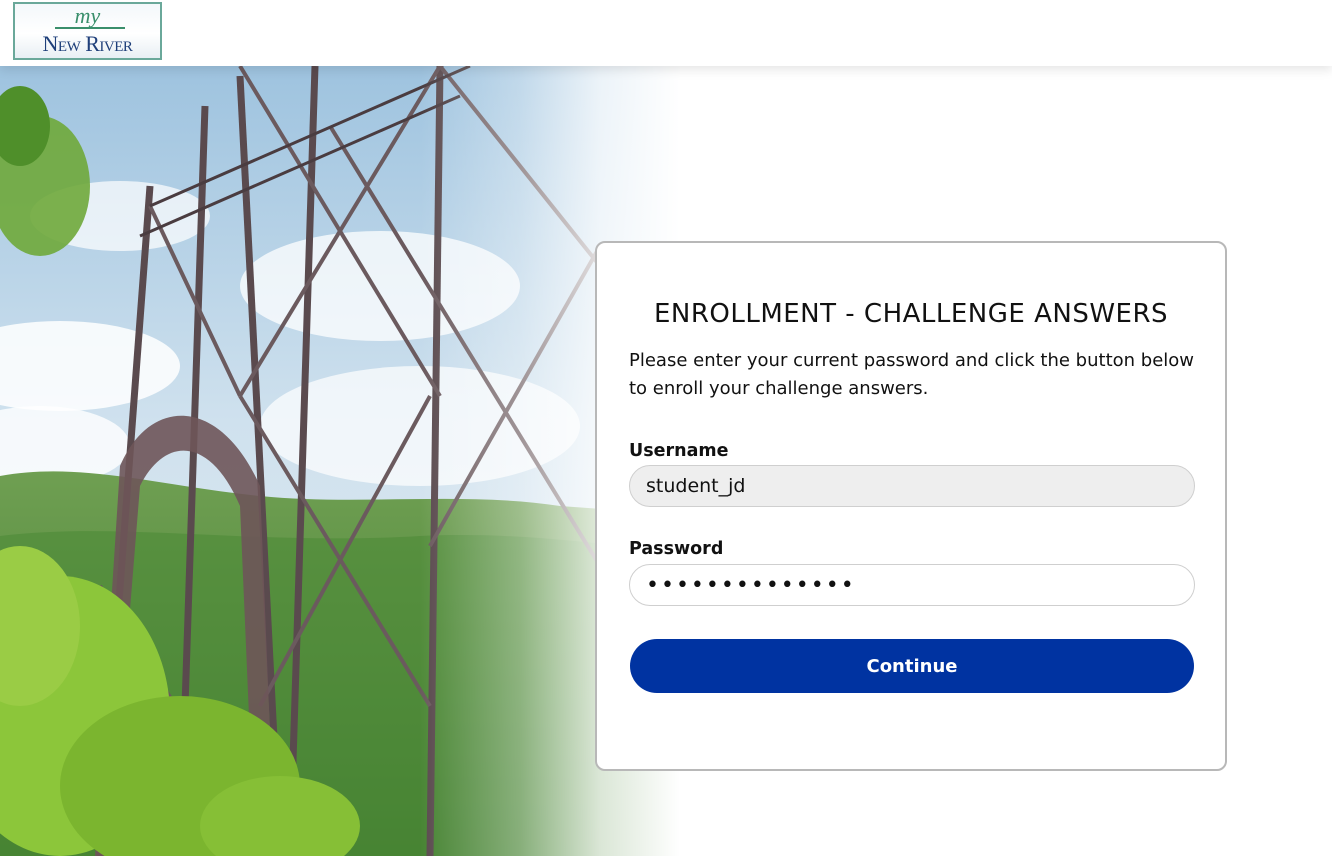 The height and width of the screenshot is (856, 1332). What do you see at coordinates (87, 15) in the screenshot?
I see `logo-my-text: my` at bounding box center [87, 15].